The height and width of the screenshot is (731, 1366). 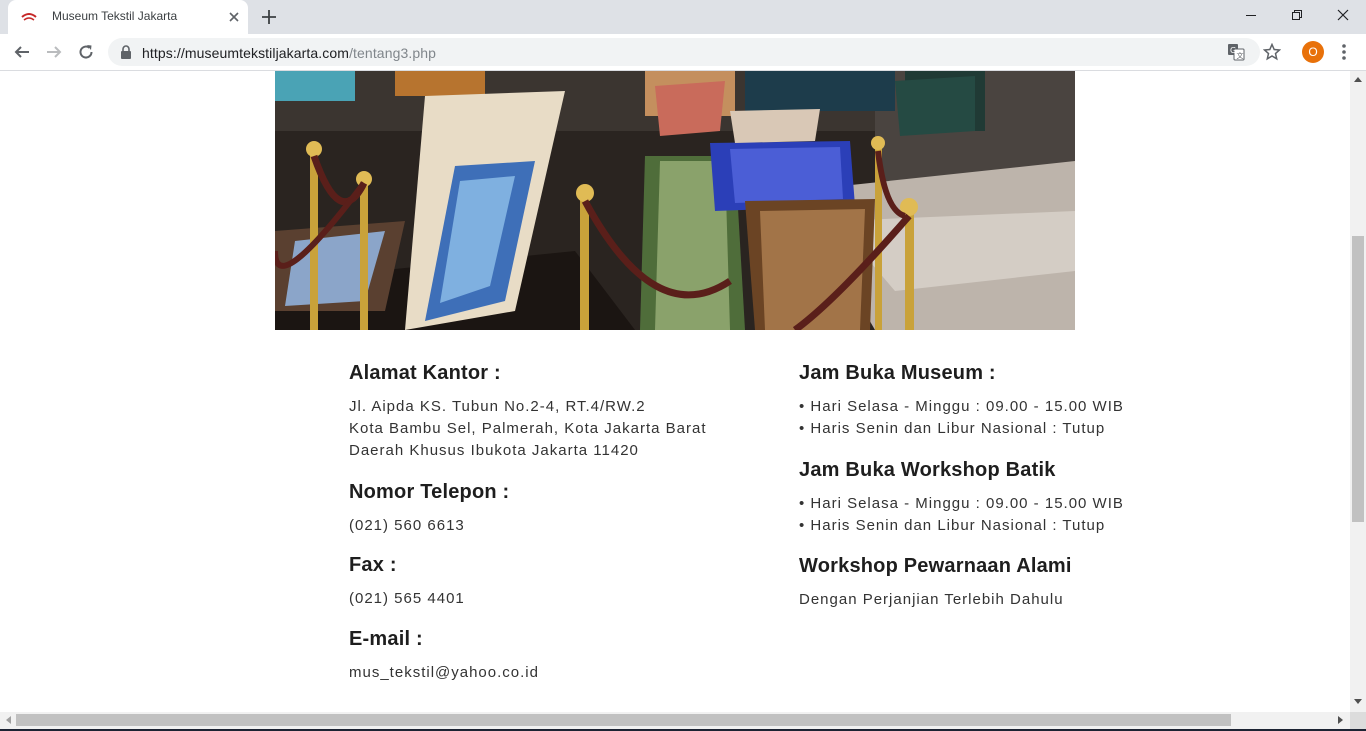 I want to click on scroll-up-icon, so click(x=1358, y=79).